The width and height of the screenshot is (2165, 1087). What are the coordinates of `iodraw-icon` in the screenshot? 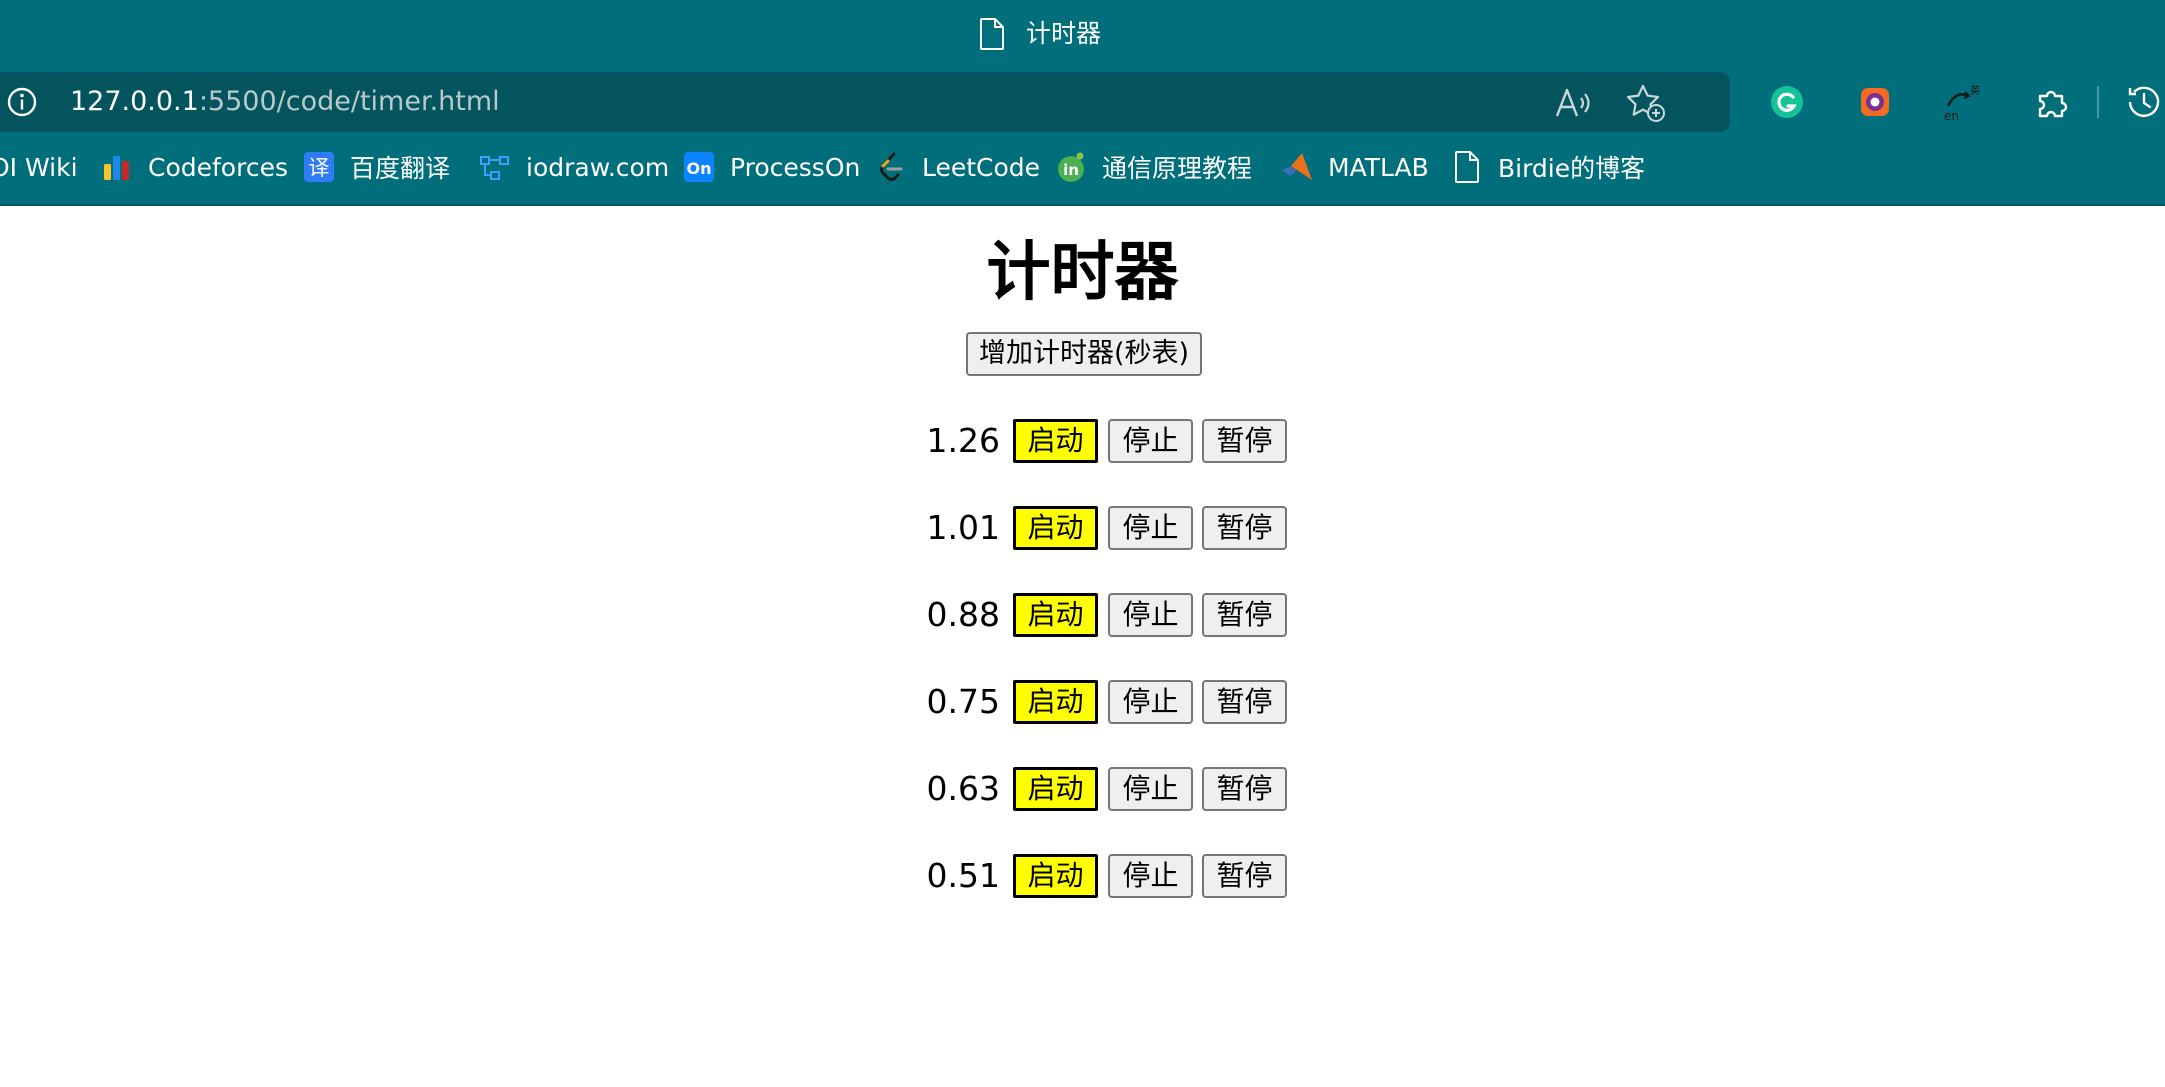 It's located at (494, 168).